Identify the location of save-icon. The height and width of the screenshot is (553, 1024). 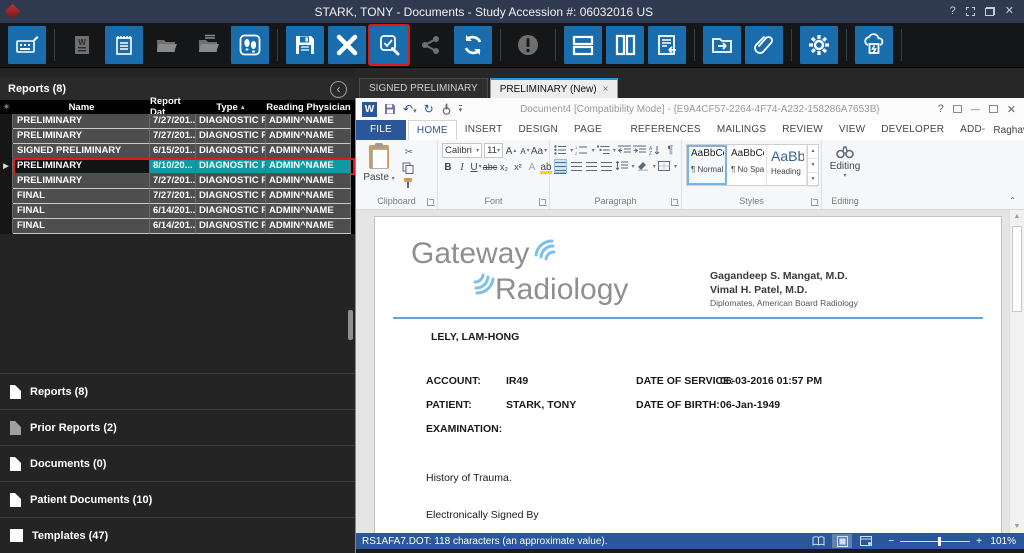
(305, 45).